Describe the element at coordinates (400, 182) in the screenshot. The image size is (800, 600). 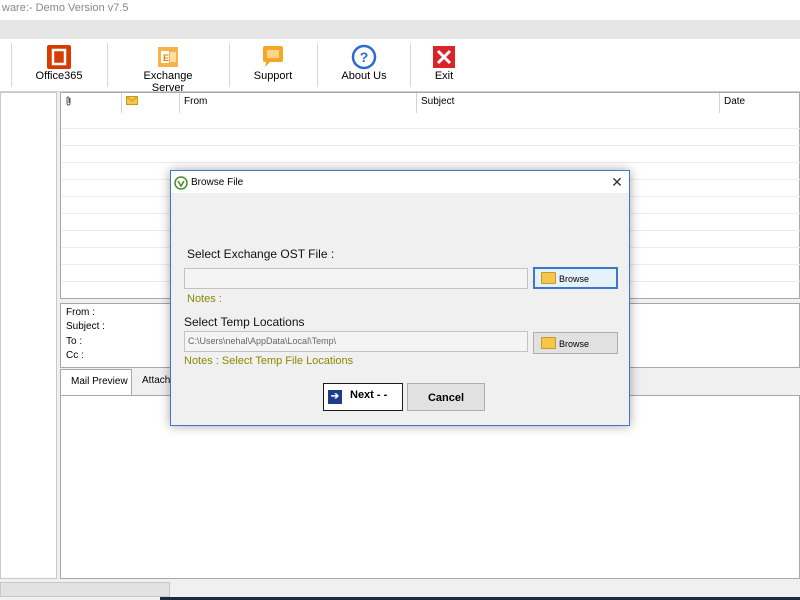
I see `dialog-title-bar: Browse File ✕` at that location.